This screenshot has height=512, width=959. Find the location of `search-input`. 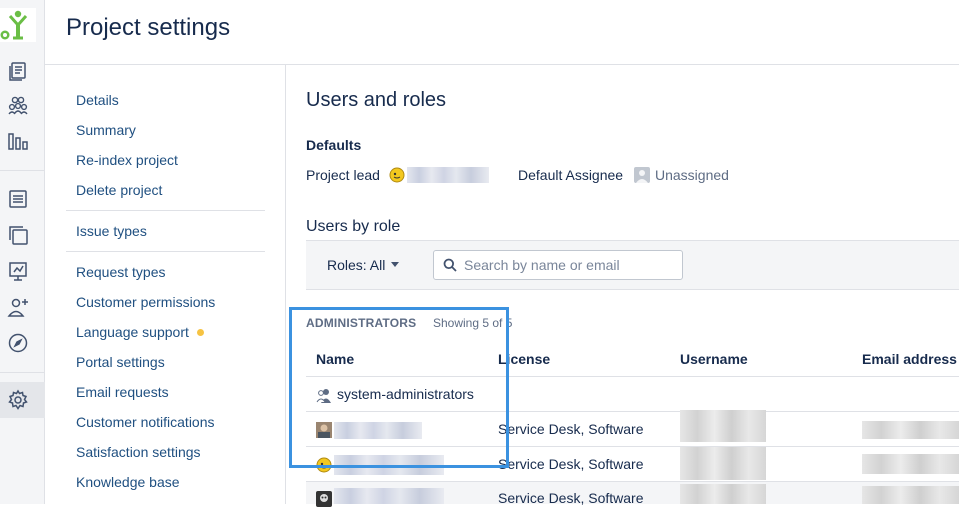

search-input is located at coordinates (569, 265).